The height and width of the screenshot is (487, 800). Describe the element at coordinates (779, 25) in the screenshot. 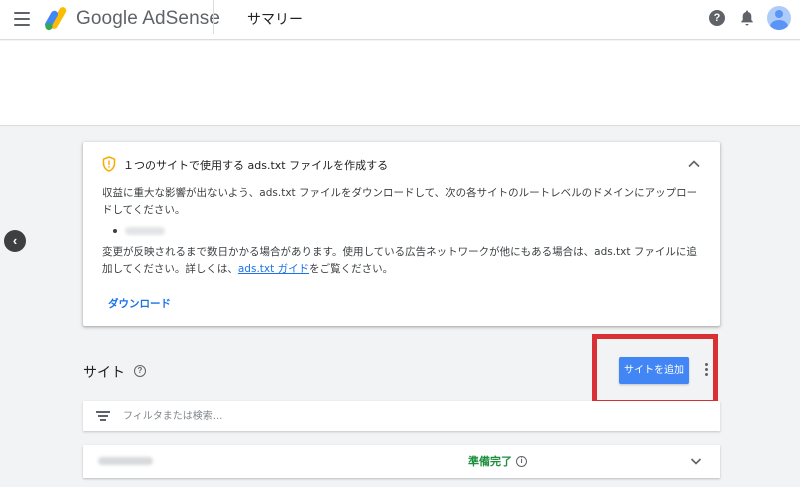

I see `avatar-shoulders` at that location.